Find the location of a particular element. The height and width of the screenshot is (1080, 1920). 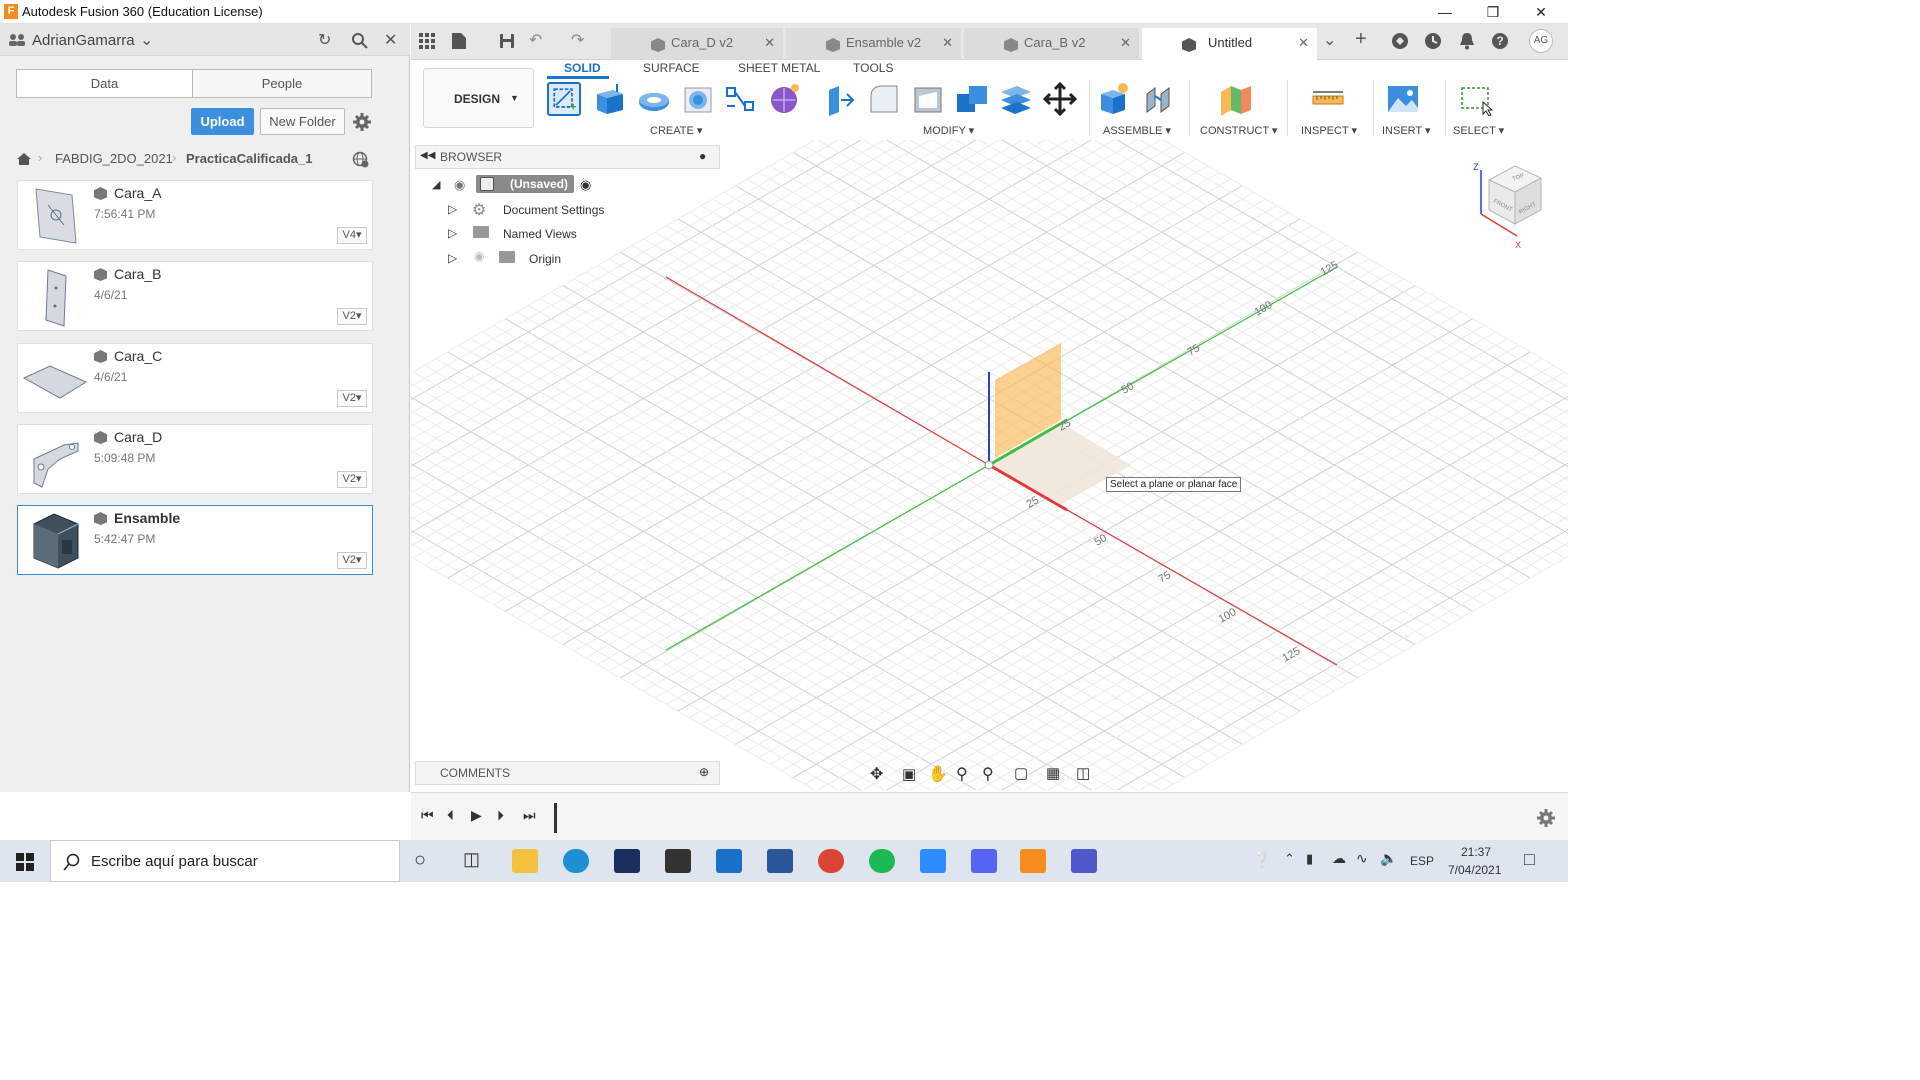

file-card-cara-b: Cara_B 4/6/21 V2▾ is located at coordinates (195, 296).